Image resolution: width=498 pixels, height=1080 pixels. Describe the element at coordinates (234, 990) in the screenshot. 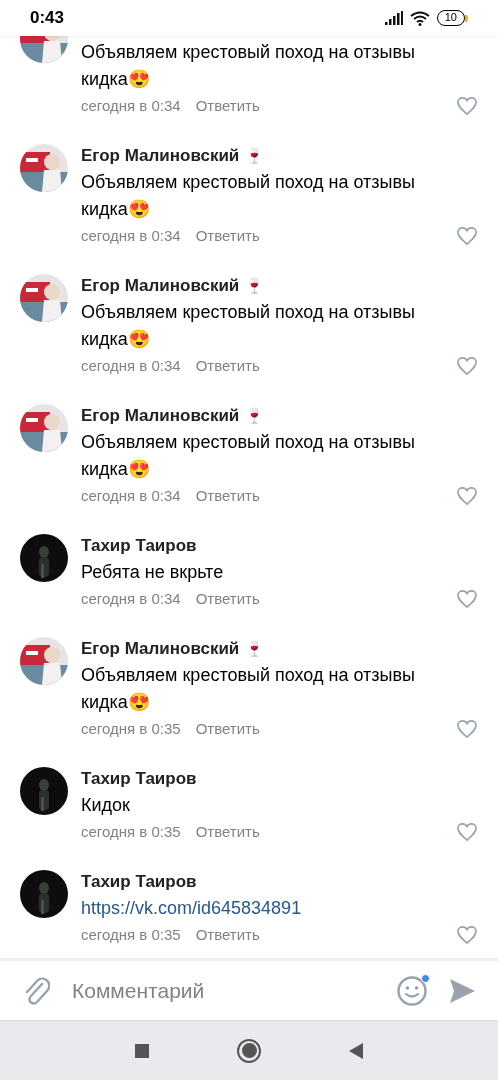

I see `comment-input: Комментарий` at that location.